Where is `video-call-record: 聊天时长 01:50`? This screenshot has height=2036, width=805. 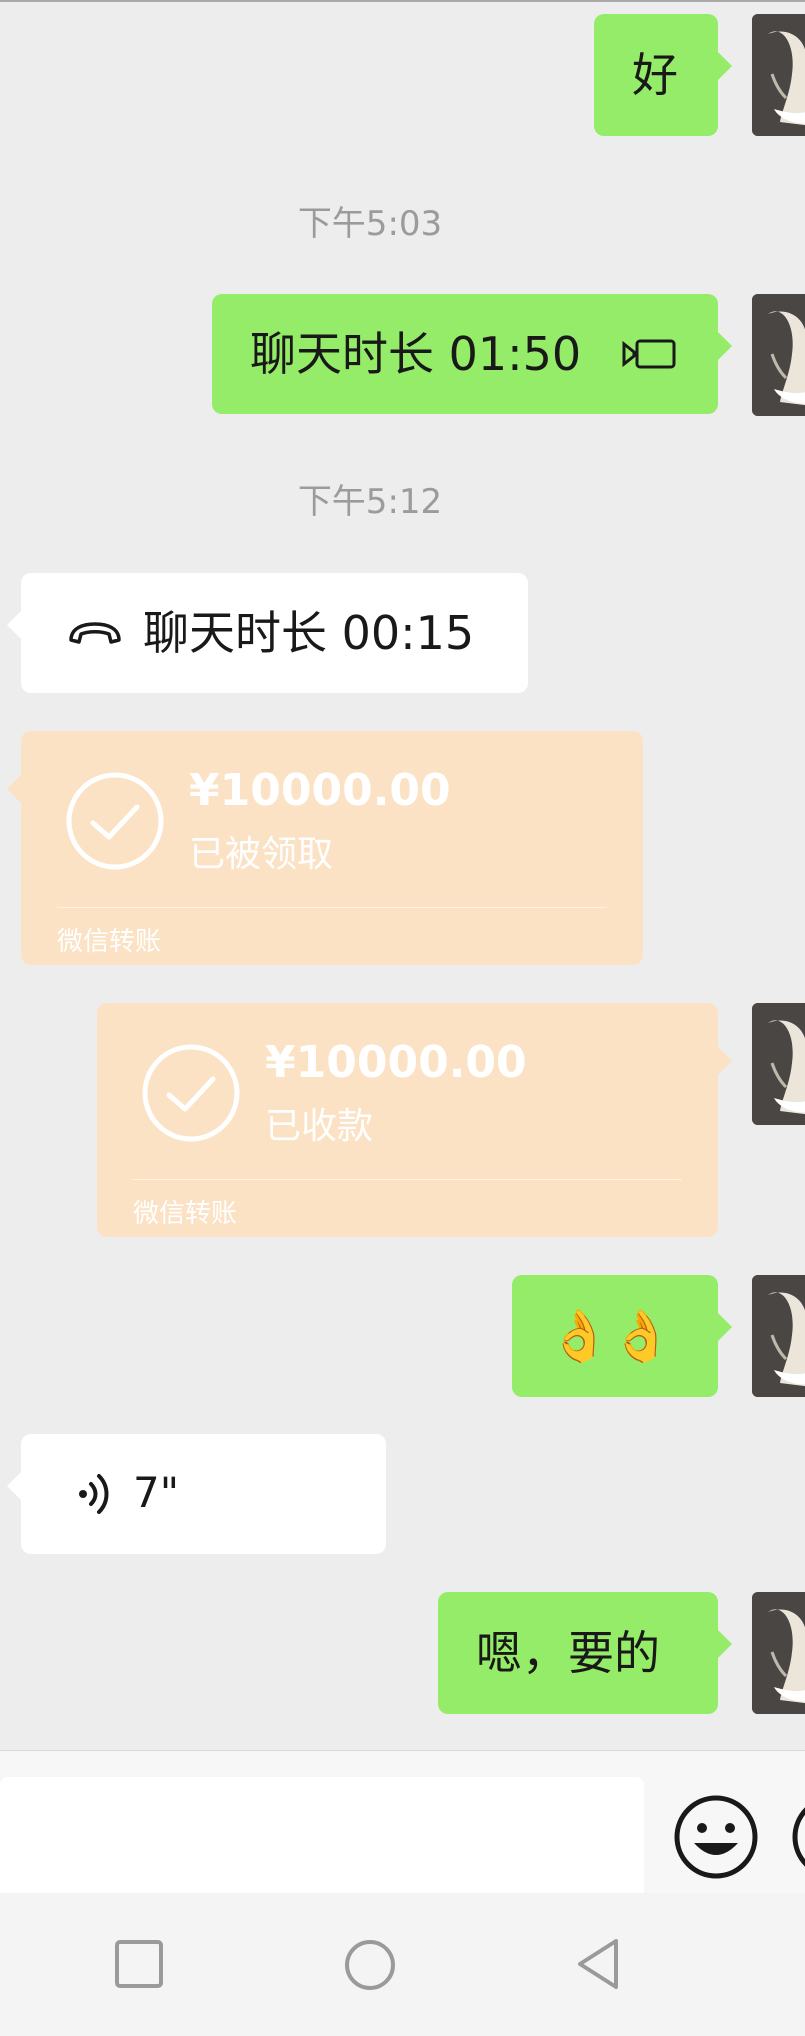
video-call-record: 聊天时长 01:50 is located at coordinates (472, 354).